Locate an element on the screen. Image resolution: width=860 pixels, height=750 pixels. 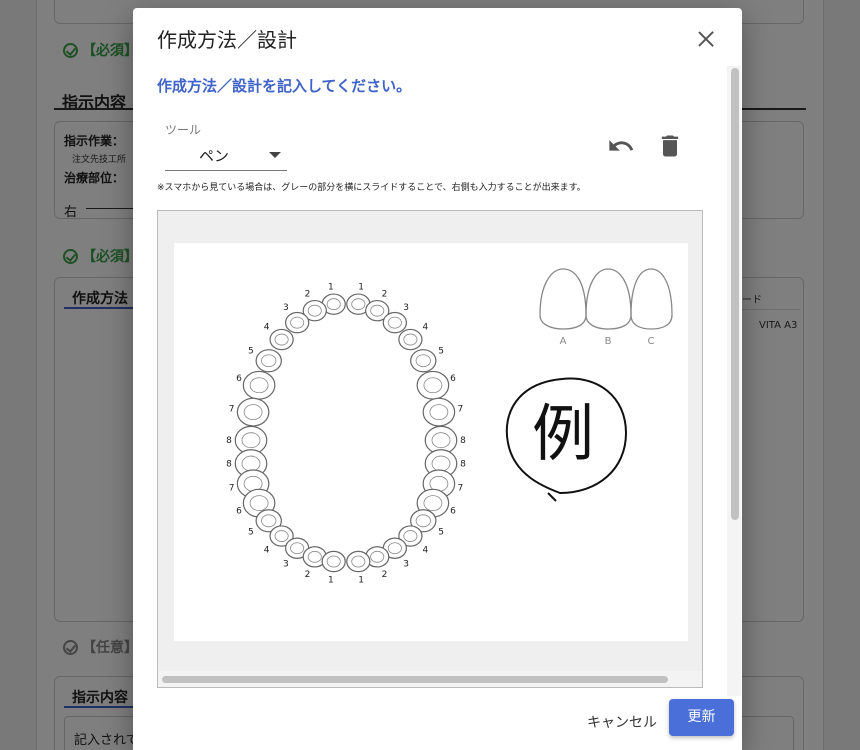
shade-letter-b: B is located at coordinates (608, 341).